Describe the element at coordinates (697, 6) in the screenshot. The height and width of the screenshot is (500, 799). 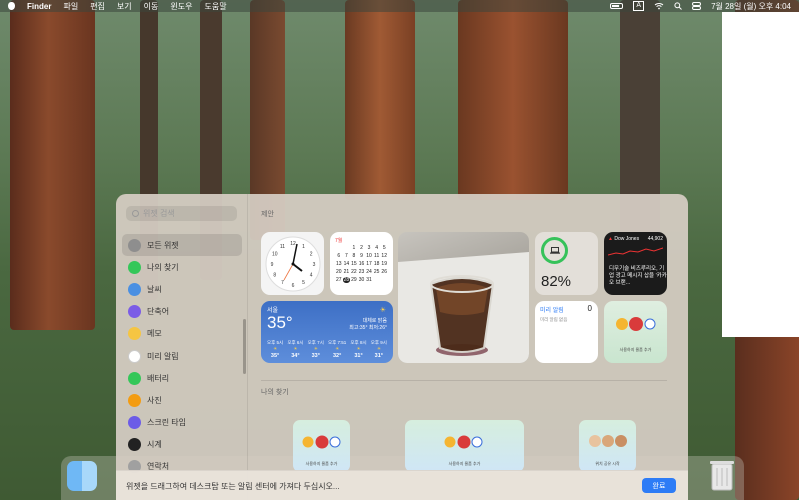
I see `control-center-icon` at that location.